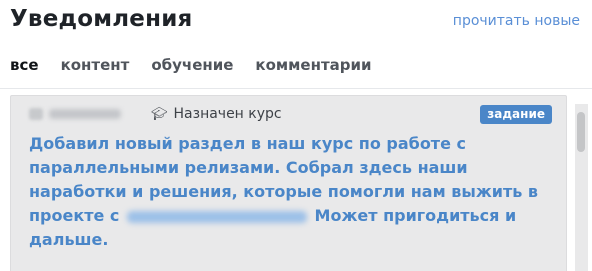  What do you see at coordinates (95, 69) in the screenshot?
I see `tab-content: контент` at bounding box center [95, 69].